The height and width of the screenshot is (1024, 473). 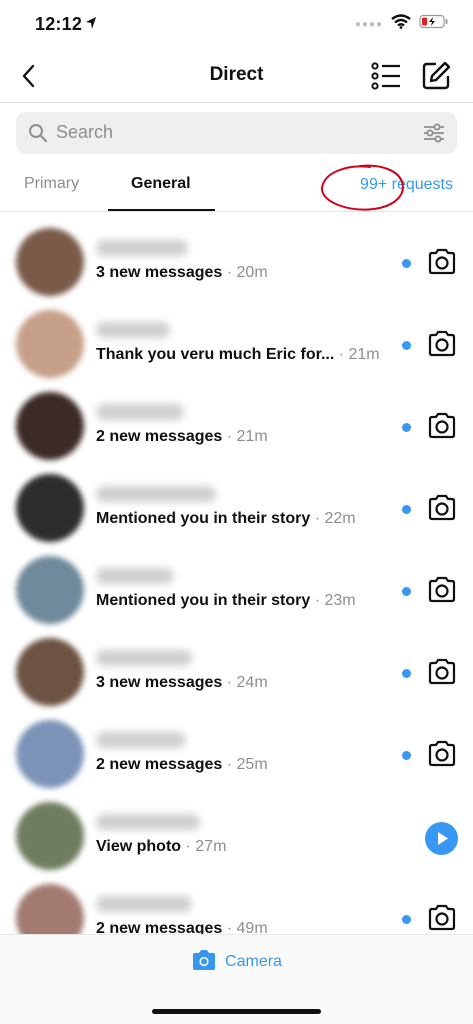 What do you see at coordinates (247, 764) in the screenshot?
I see `message-time: · 25m` at bounding box center [247, 764].